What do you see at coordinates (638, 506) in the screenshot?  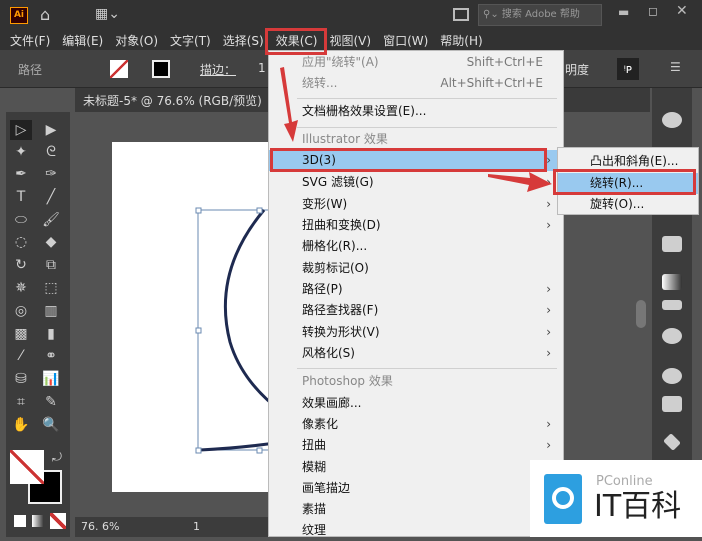 I see `watermark-name: IT百科` at bounding box center [638, 506].